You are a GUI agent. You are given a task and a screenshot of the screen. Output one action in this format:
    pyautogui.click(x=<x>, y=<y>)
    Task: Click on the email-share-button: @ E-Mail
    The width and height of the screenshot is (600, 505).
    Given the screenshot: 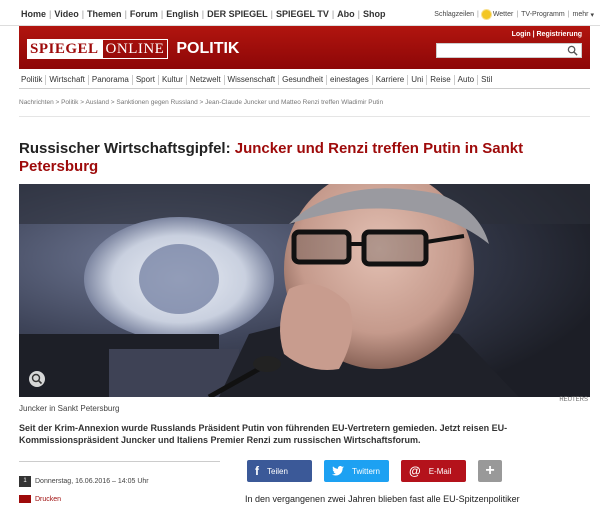 What is the action you would take?
    pyautogui.click(x=433, y=471)
    